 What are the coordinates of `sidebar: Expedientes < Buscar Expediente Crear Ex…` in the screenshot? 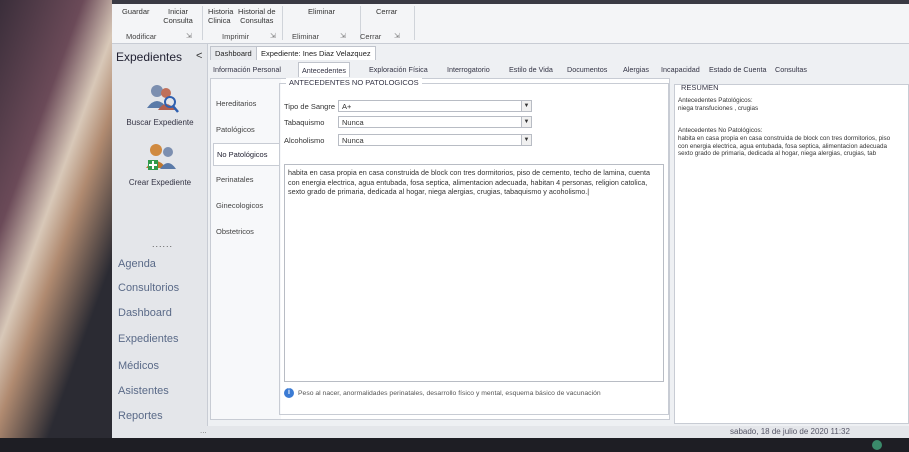 It's located at (160, 241).